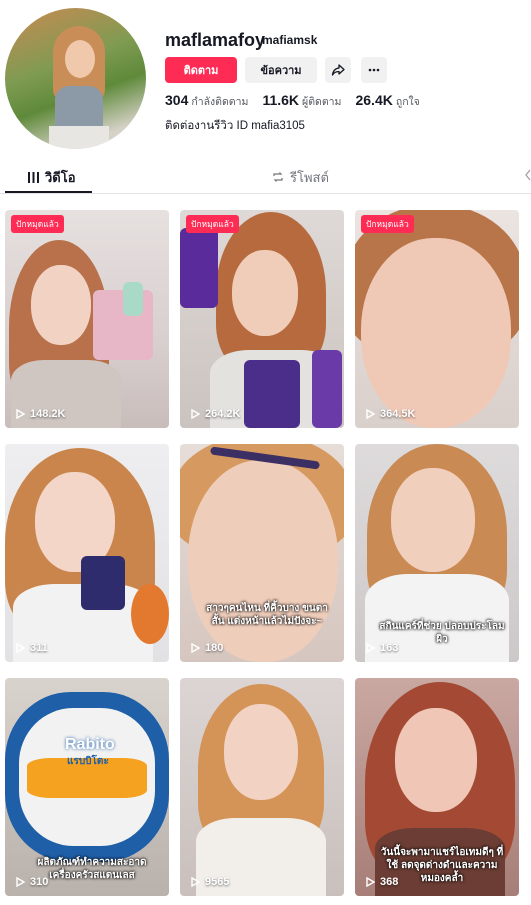  I want to click on stat-likes: 26.4K ถูกใจ, so click(387, 101).